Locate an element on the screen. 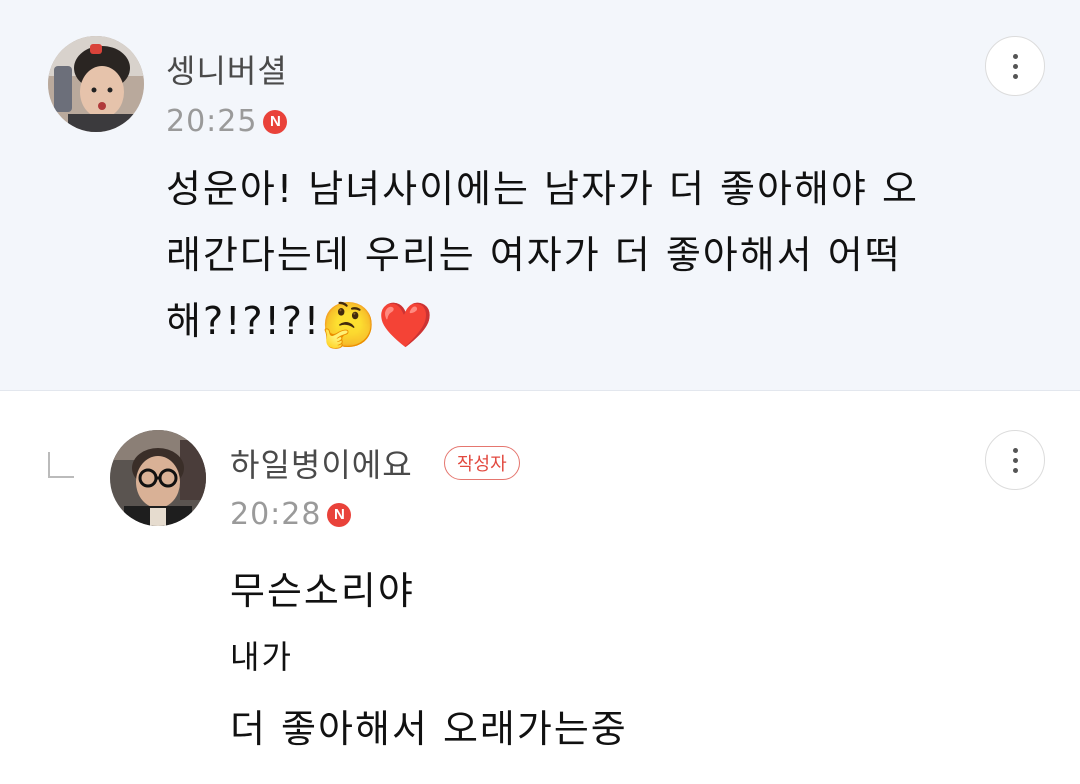  comment-author: 셍니버셜 is located at coordinates (227, 69).